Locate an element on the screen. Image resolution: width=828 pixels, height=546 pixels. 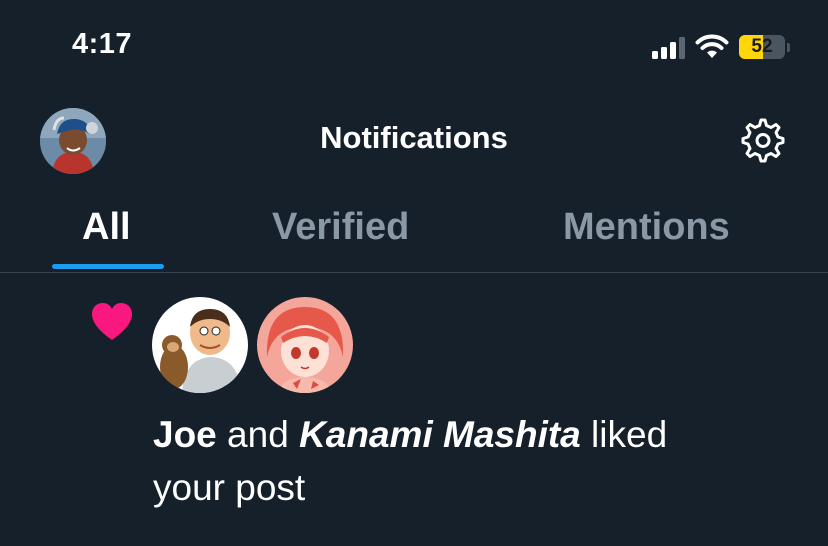
active-tab-indicator is located at coordinates (108, 266).